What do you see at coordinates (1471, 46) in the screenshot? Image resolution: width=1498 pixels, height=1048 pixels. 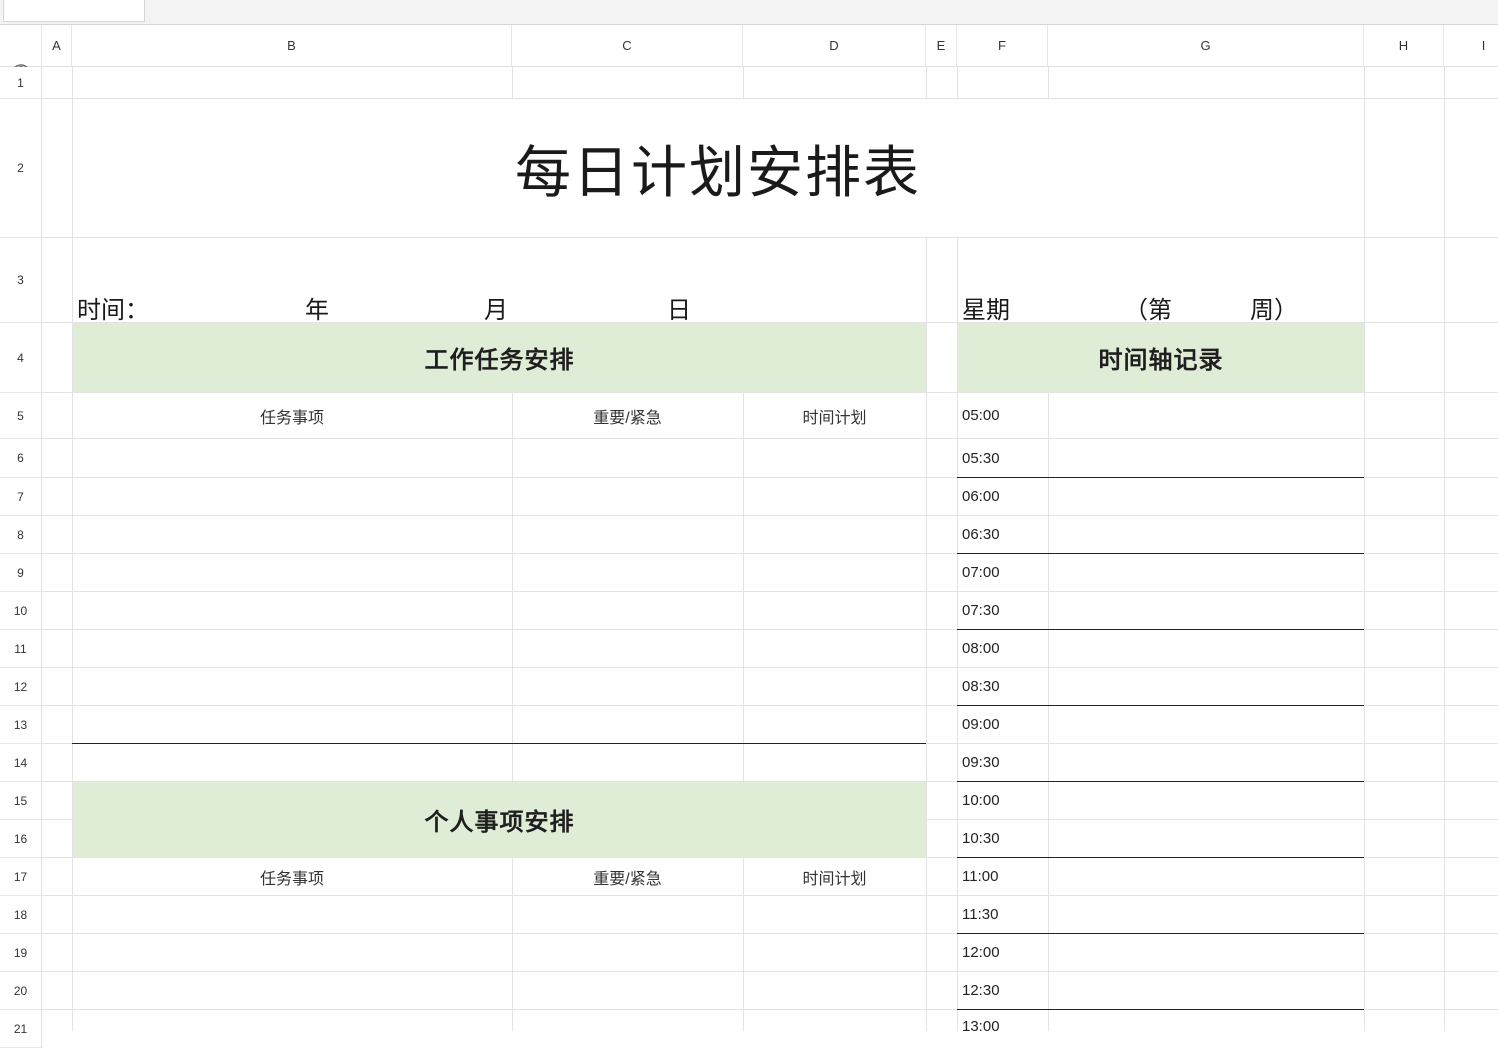 I see `column-header-i: I` at bounding box center [1471, 46].